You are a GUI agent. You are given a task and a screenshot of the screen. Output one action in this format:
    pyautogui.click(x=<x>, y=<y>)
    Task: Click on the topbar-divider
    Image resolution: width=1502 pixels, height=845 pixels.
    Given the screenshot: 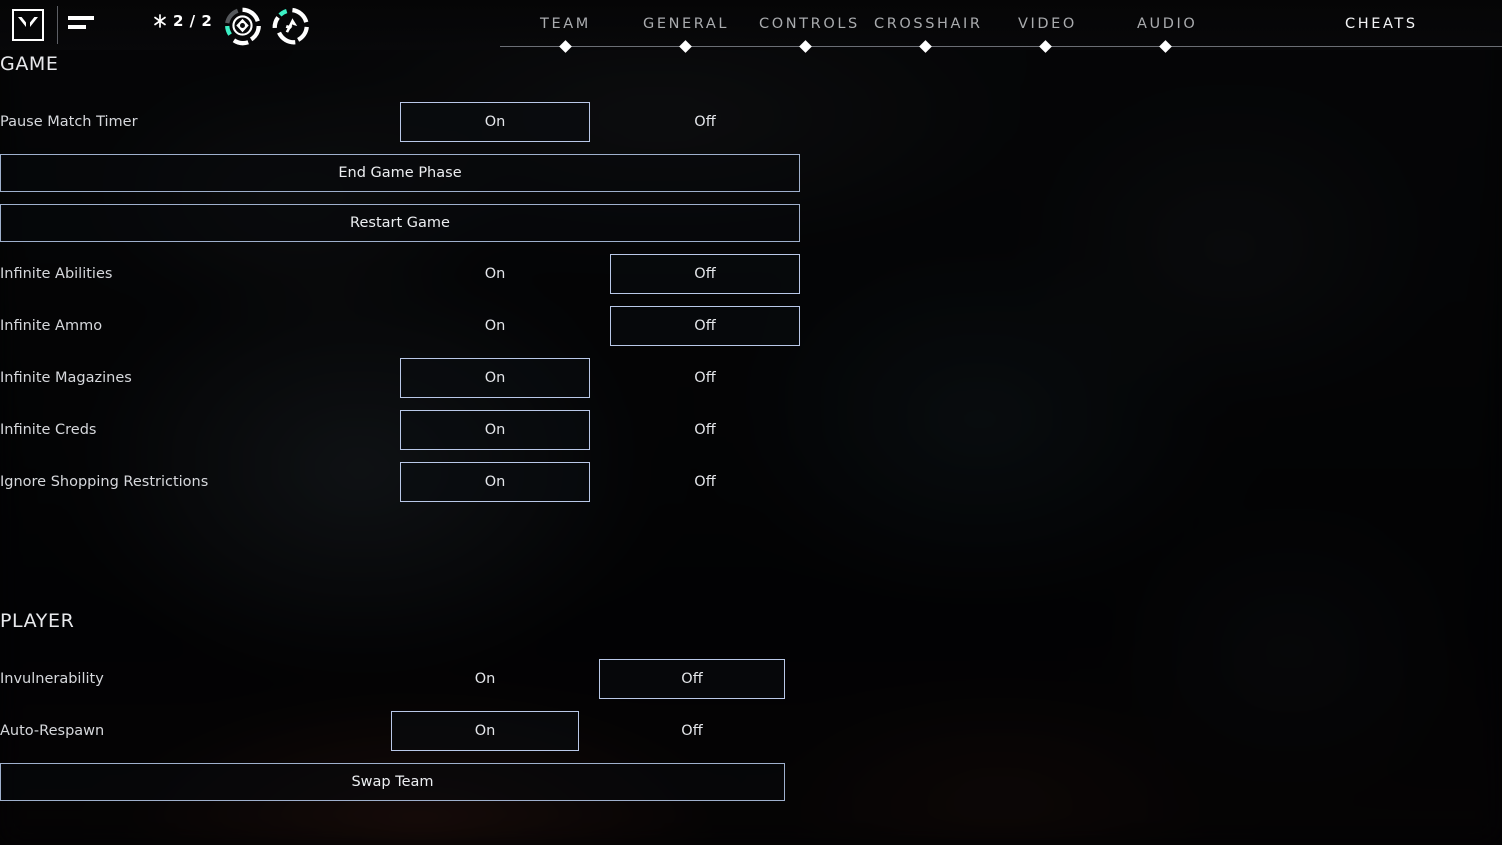 What is the action you would take?
    pyautogui.click(x=57, y=25)
    